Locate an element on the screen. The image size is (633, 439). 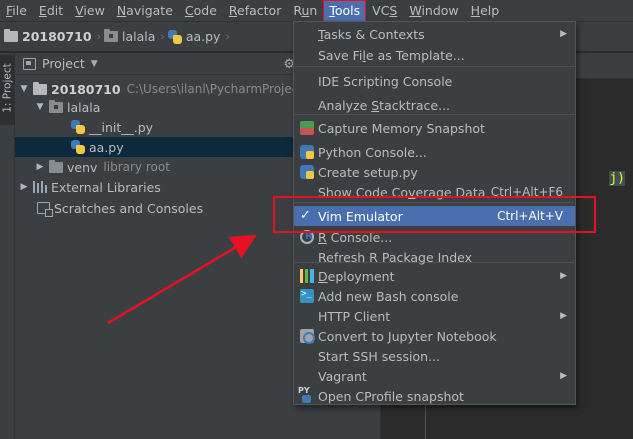
tools-menu-item-label: Vagrant is located at coordinates (342, 376).